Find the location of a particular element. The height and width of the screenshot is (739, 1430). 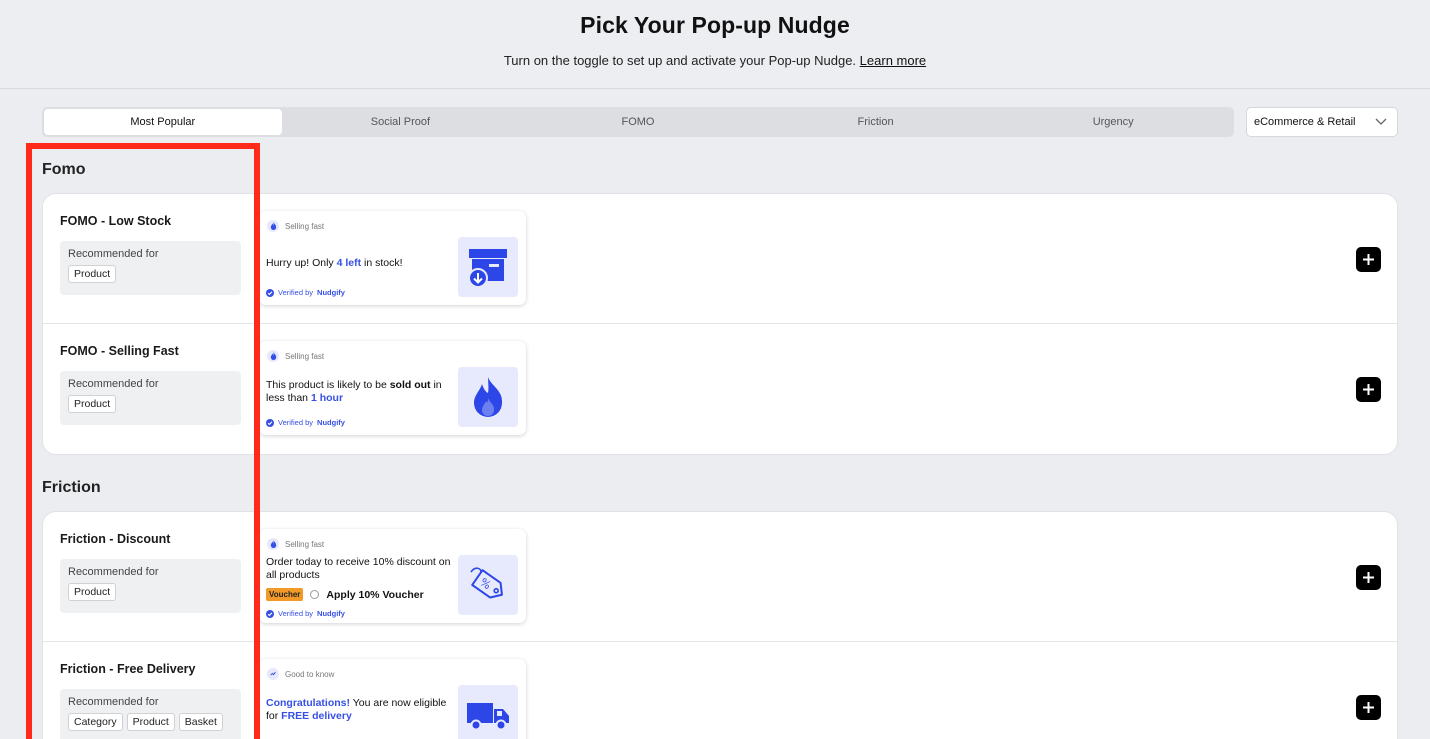

section-title-fomo: Fomo is located at coordinates (64, 169).